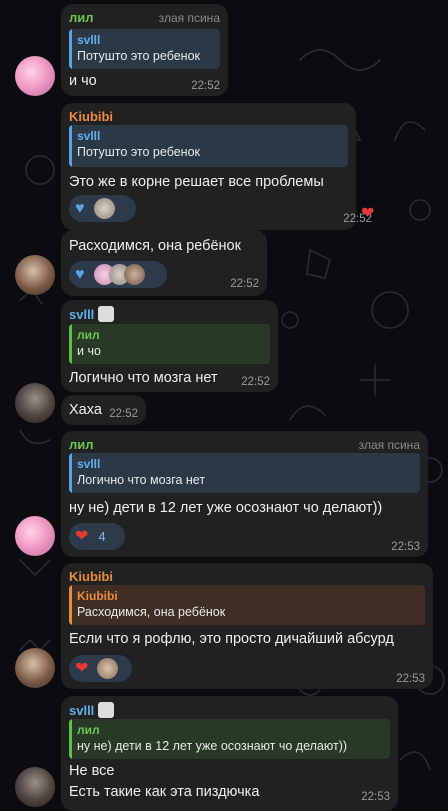  What do you see at coordinates (92, 771) in the screenshot?
I see `message-text-line: Не все` at bounding box center [92, 771].